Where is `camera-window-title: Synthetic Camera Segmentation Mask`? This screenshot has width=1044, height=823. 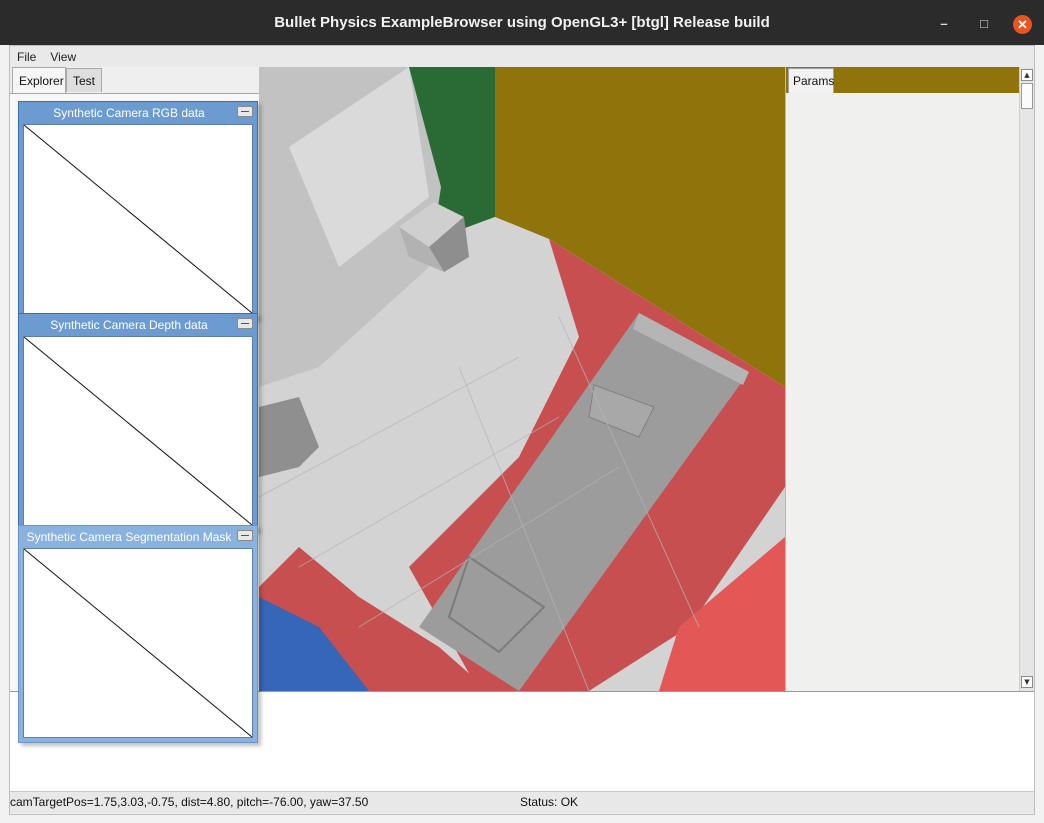
camera-window-title: Synthetic Camera Segmentation Mask is located at coordinates (138, 536).